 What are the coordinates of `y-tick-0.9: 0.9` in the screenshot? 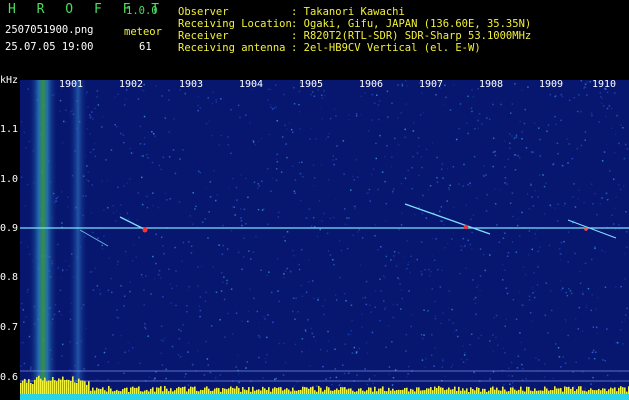 It's located at (9, 228).